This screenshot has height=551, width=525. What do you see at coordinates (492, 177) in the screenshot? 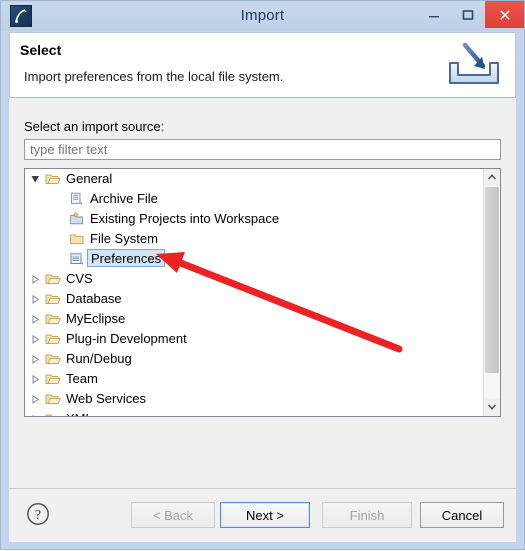
I see `scroll-up-icon` at bounding box center [492, 177].